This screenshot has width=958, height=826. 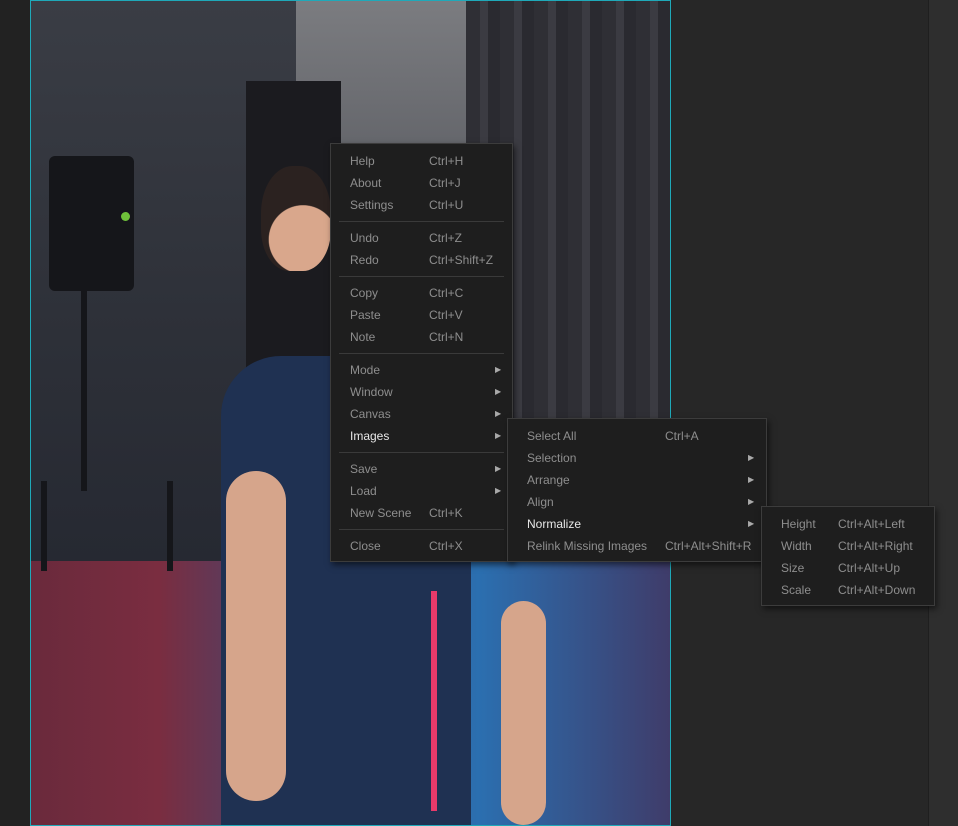 I want to click on menu-item-label: Height, so click(x=798, y=524).